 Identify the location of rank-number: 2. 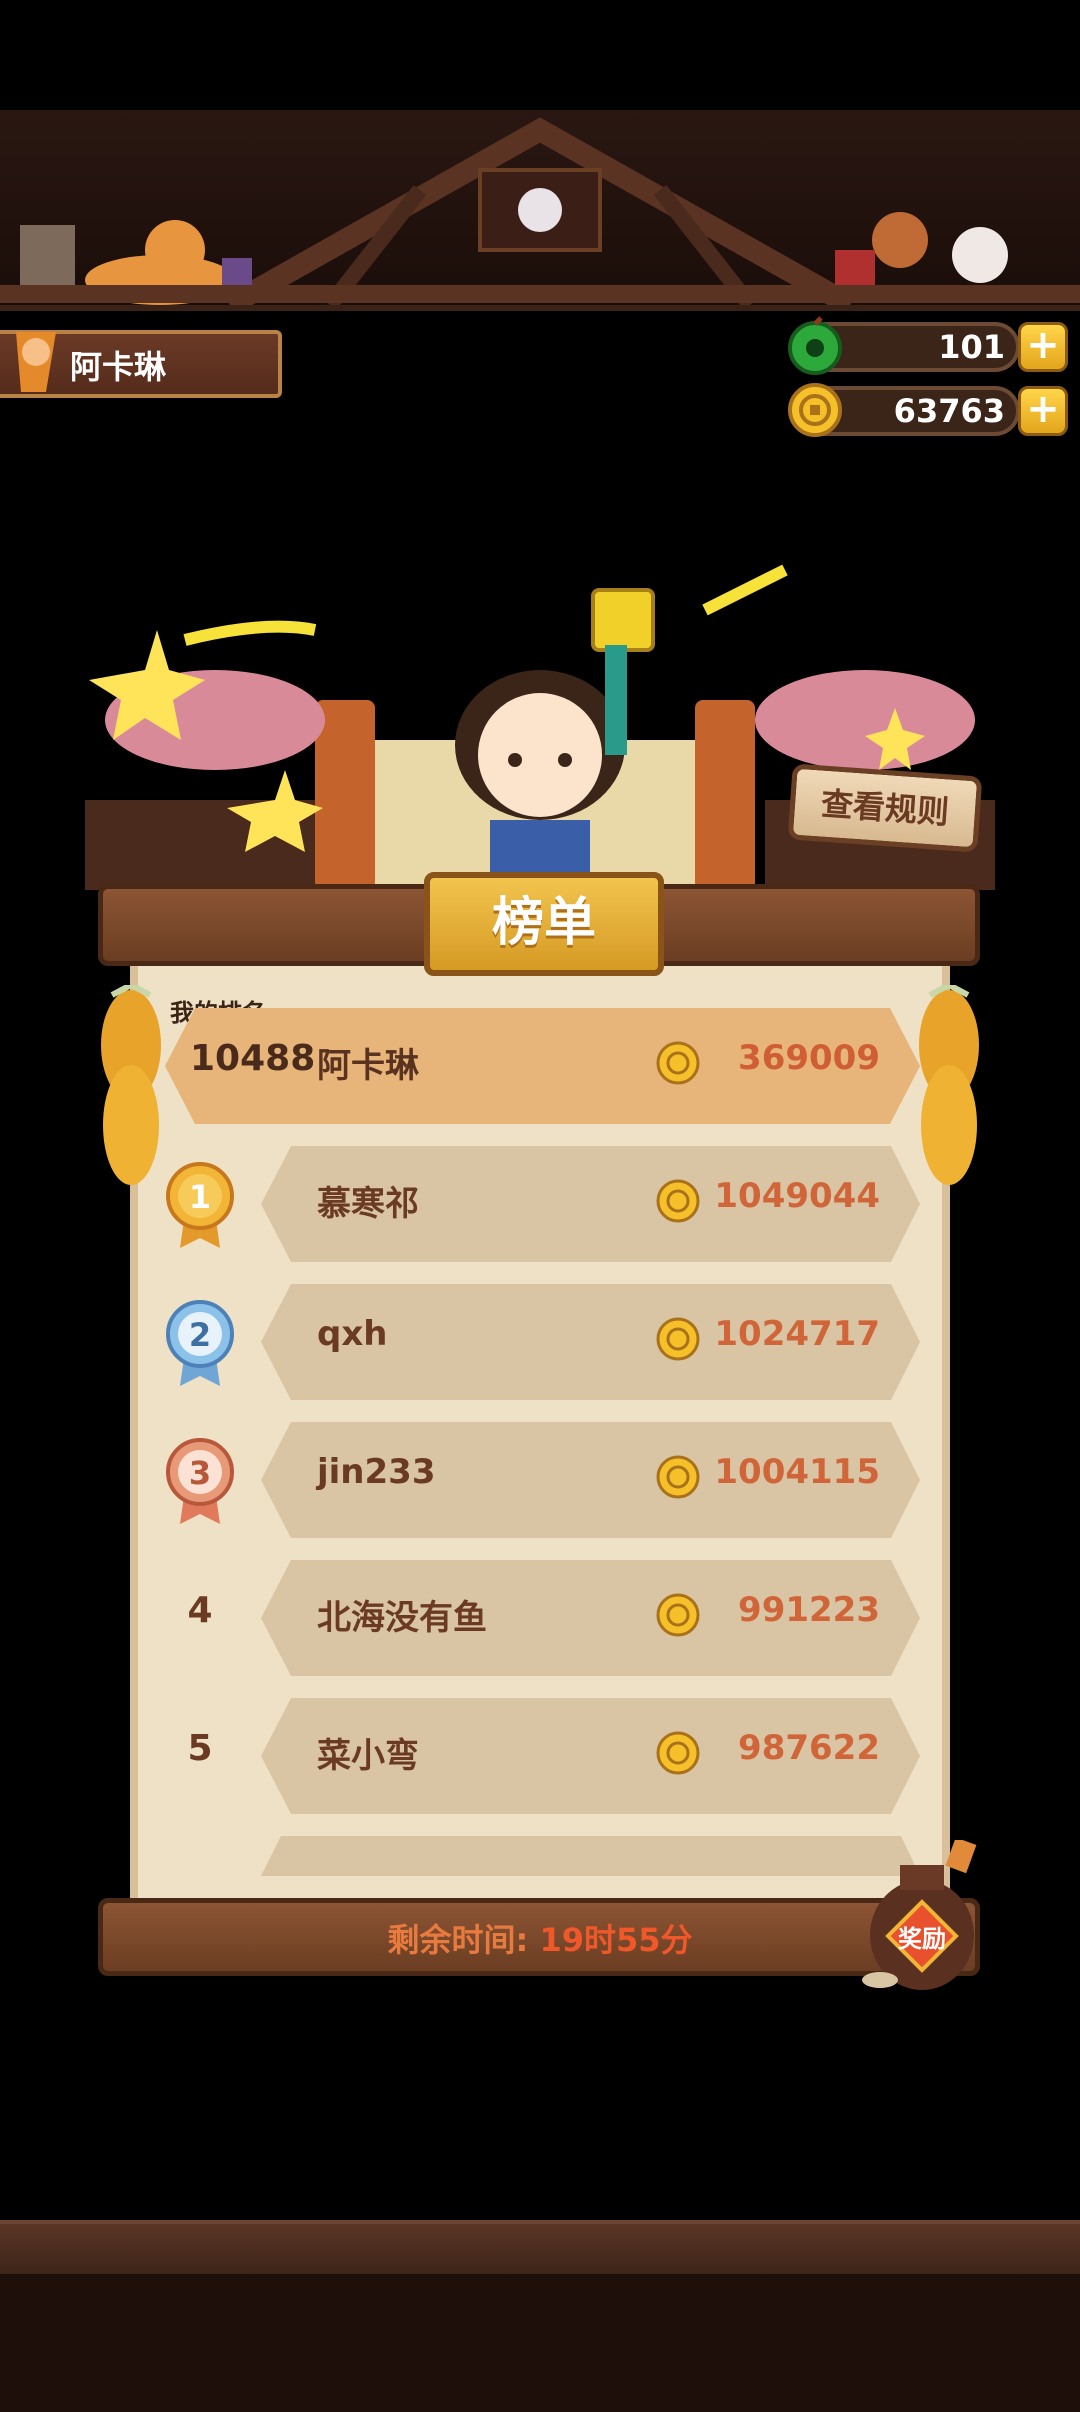
(200, 1335).